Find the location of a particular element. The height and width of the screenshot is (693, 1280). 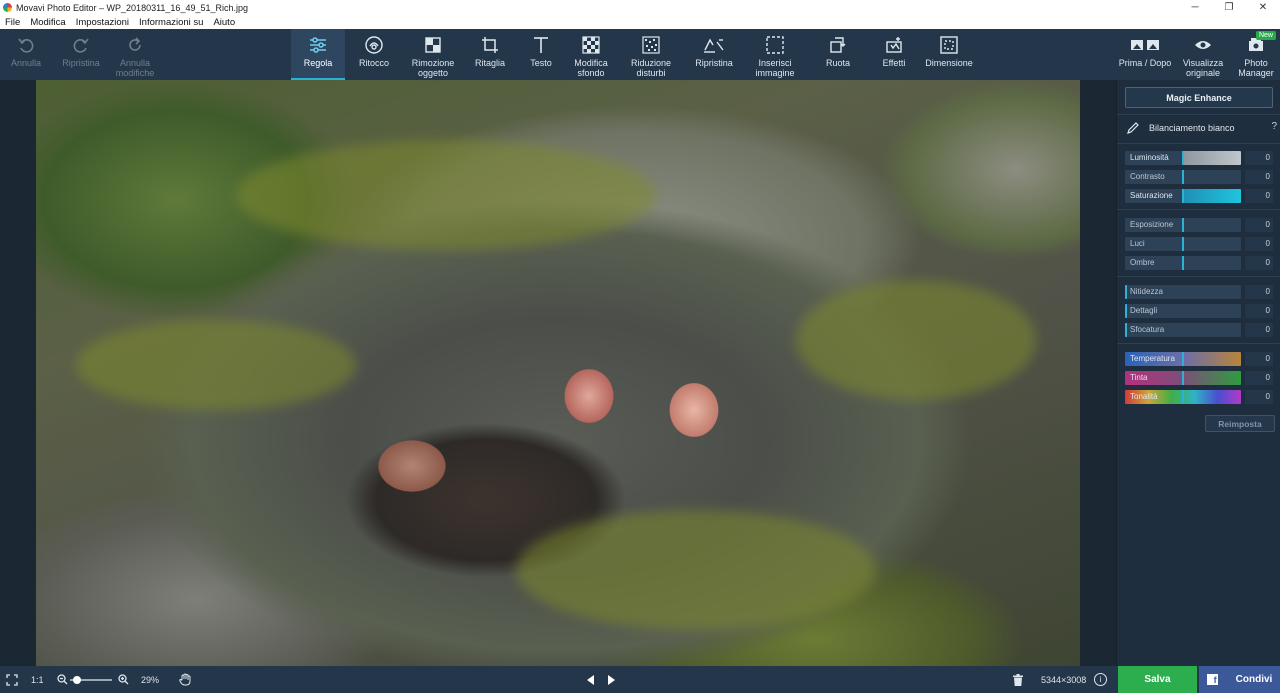

white-balance-row: Bilanciamento bianco ? is located at coordinates (1202, 128).